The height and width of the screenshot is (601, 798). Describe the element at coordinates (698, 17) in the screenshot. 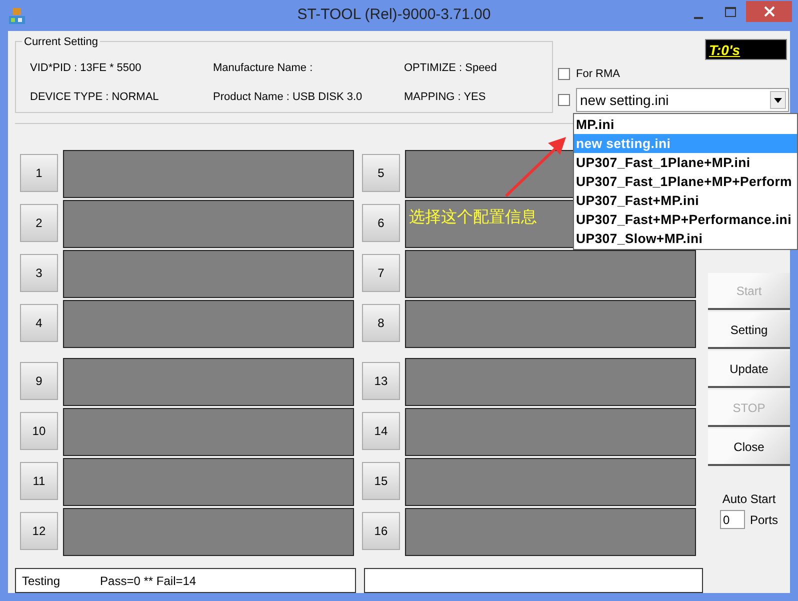

I see `minimize-icon` at that location.